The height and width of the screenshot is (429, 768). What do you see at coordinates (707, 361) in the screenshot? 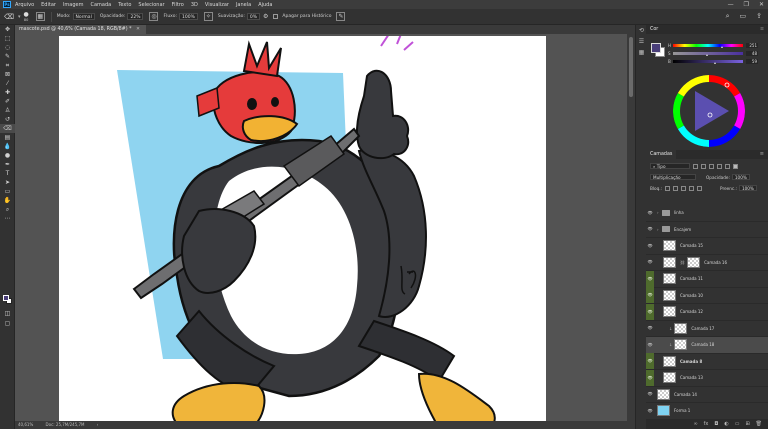
I see `layer-row: 👁 Camada 8` at bounding box center [707, 361].